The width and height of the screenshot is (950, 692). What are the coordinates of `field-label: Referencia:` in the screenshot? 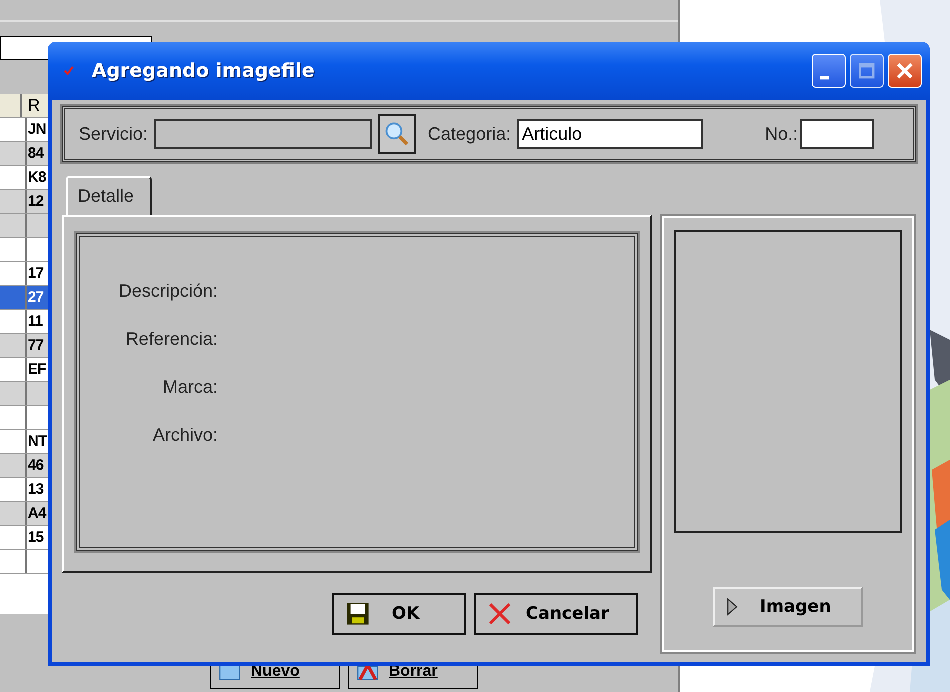 It's located at (171, 340).